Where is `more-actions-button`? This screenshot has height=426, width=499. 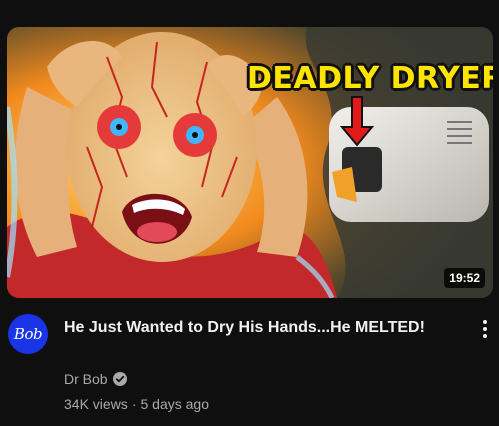
more-actions-button is located at coordinates (485, 329).